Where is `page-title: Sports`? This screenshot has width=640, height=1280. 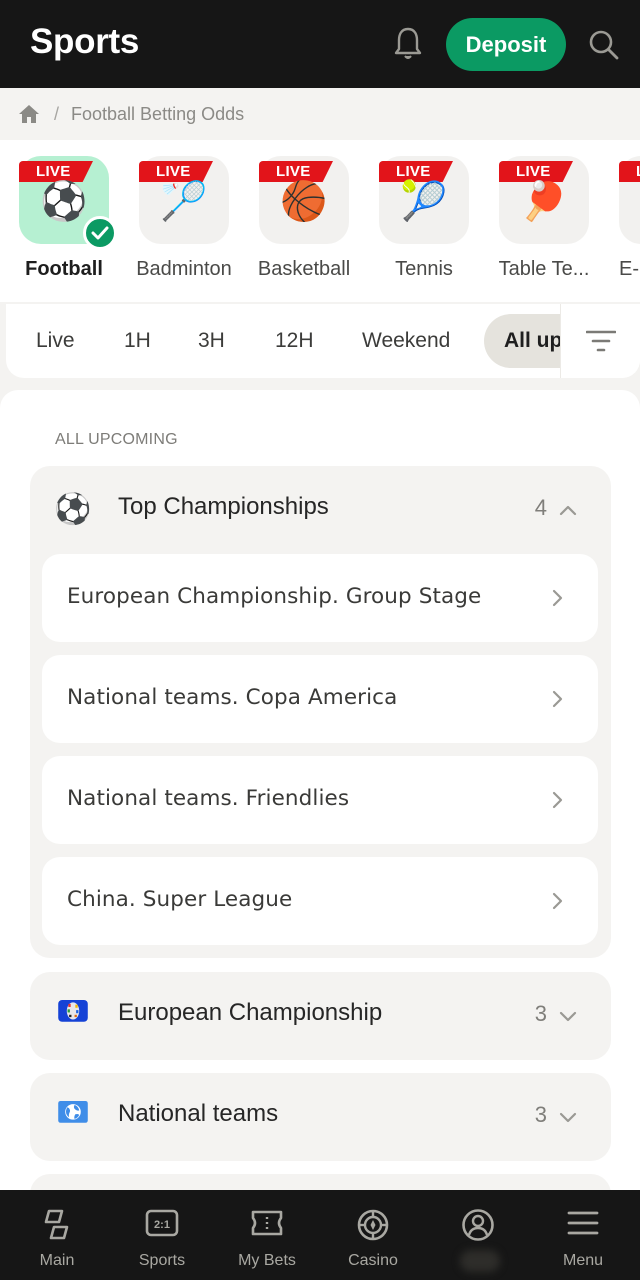 page-title: Sports is located at coordinates (85, 41).